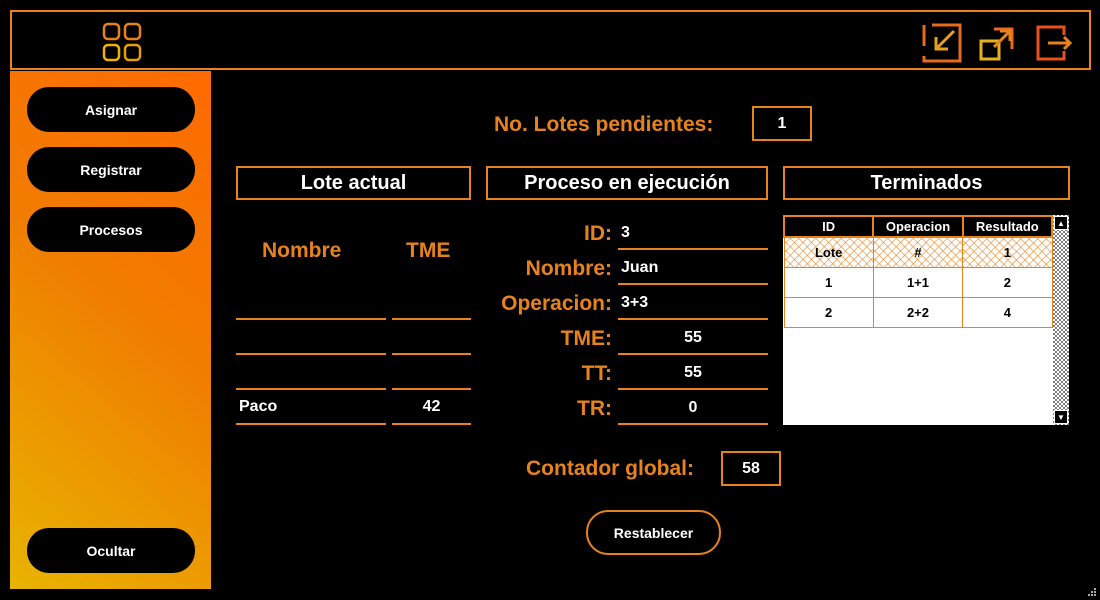  I want to click on table-cell: #, so click(918, 252).